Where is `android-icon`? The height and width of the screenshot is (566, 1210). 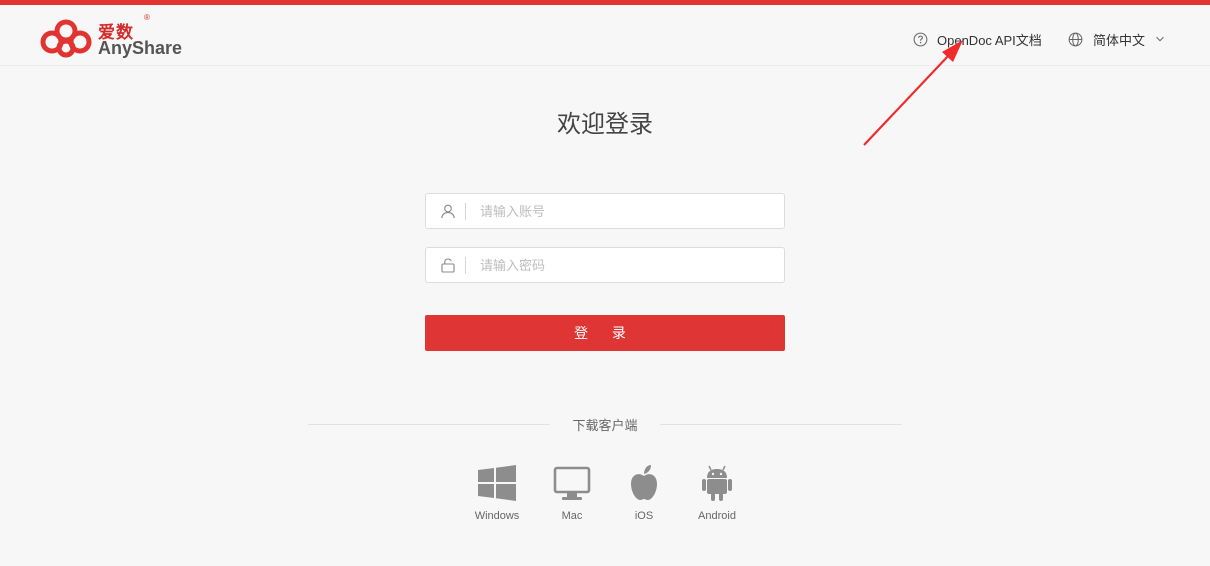 android-icon is located at coordinates (717, 483).